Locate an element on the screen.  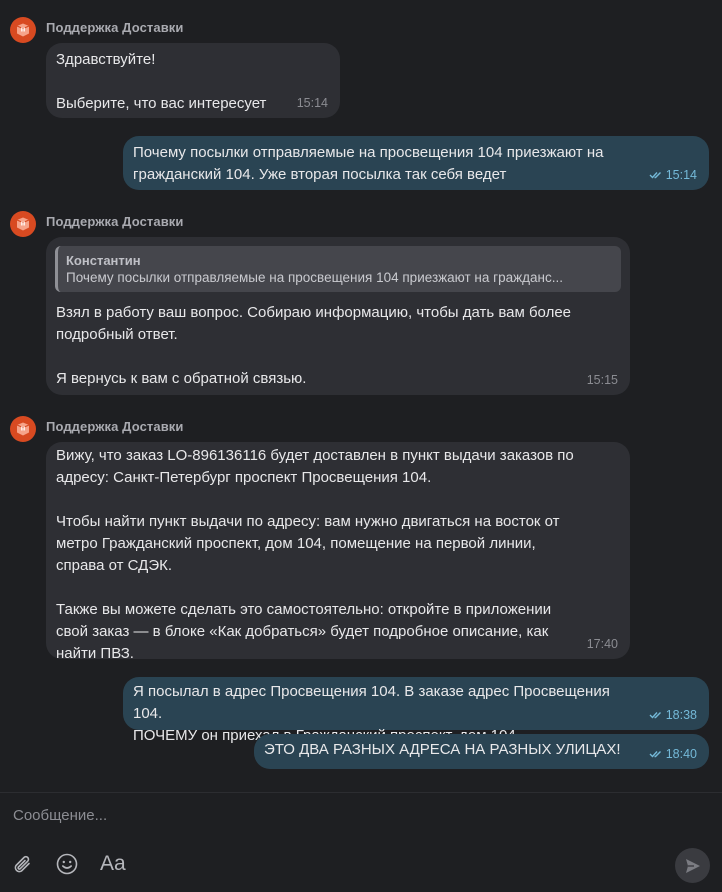
smiley-icon is located at coordinates (67, 864).